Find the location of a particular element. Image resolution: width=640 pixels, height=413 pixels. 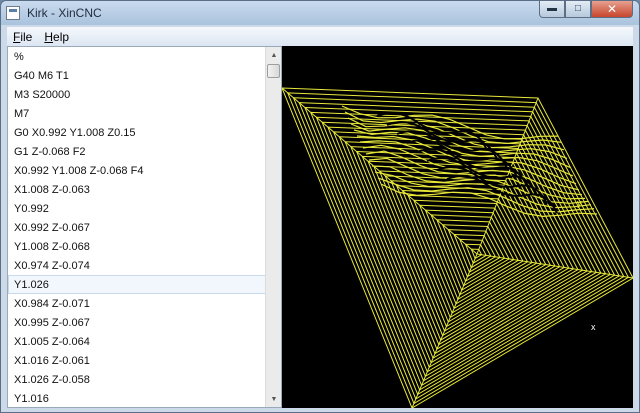

scroll-down-arrow-icon: ▼ is located at coordinates (273, 399).